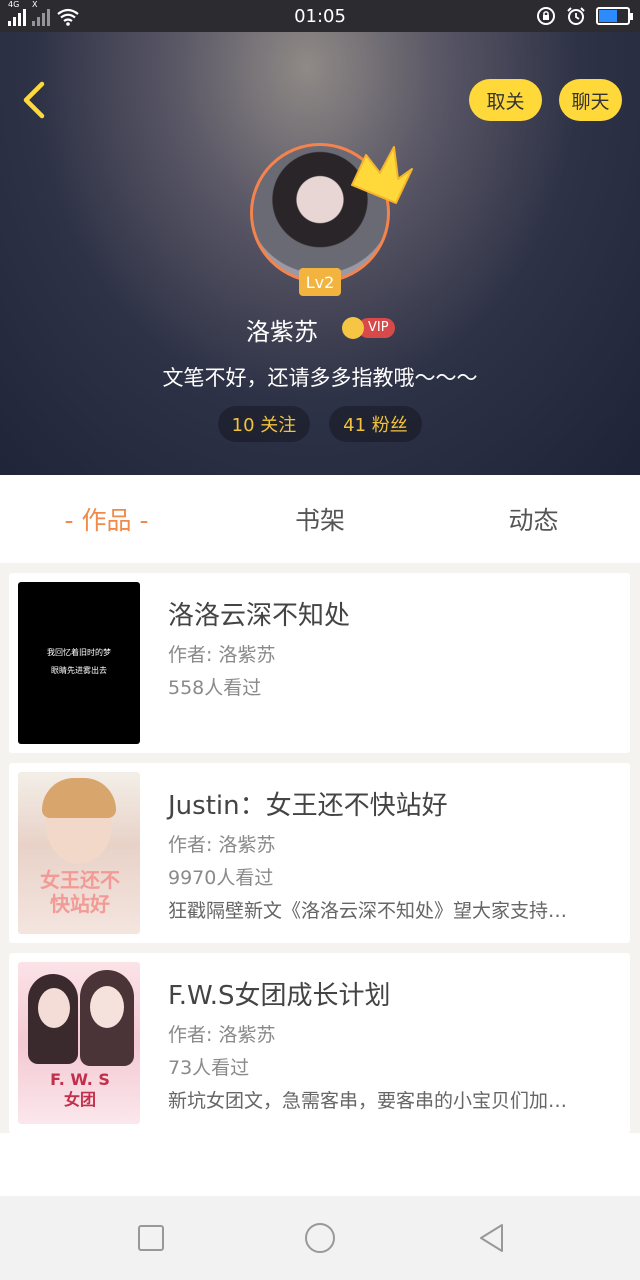  I want to click on system-nav-bar, so click(320, 1238).